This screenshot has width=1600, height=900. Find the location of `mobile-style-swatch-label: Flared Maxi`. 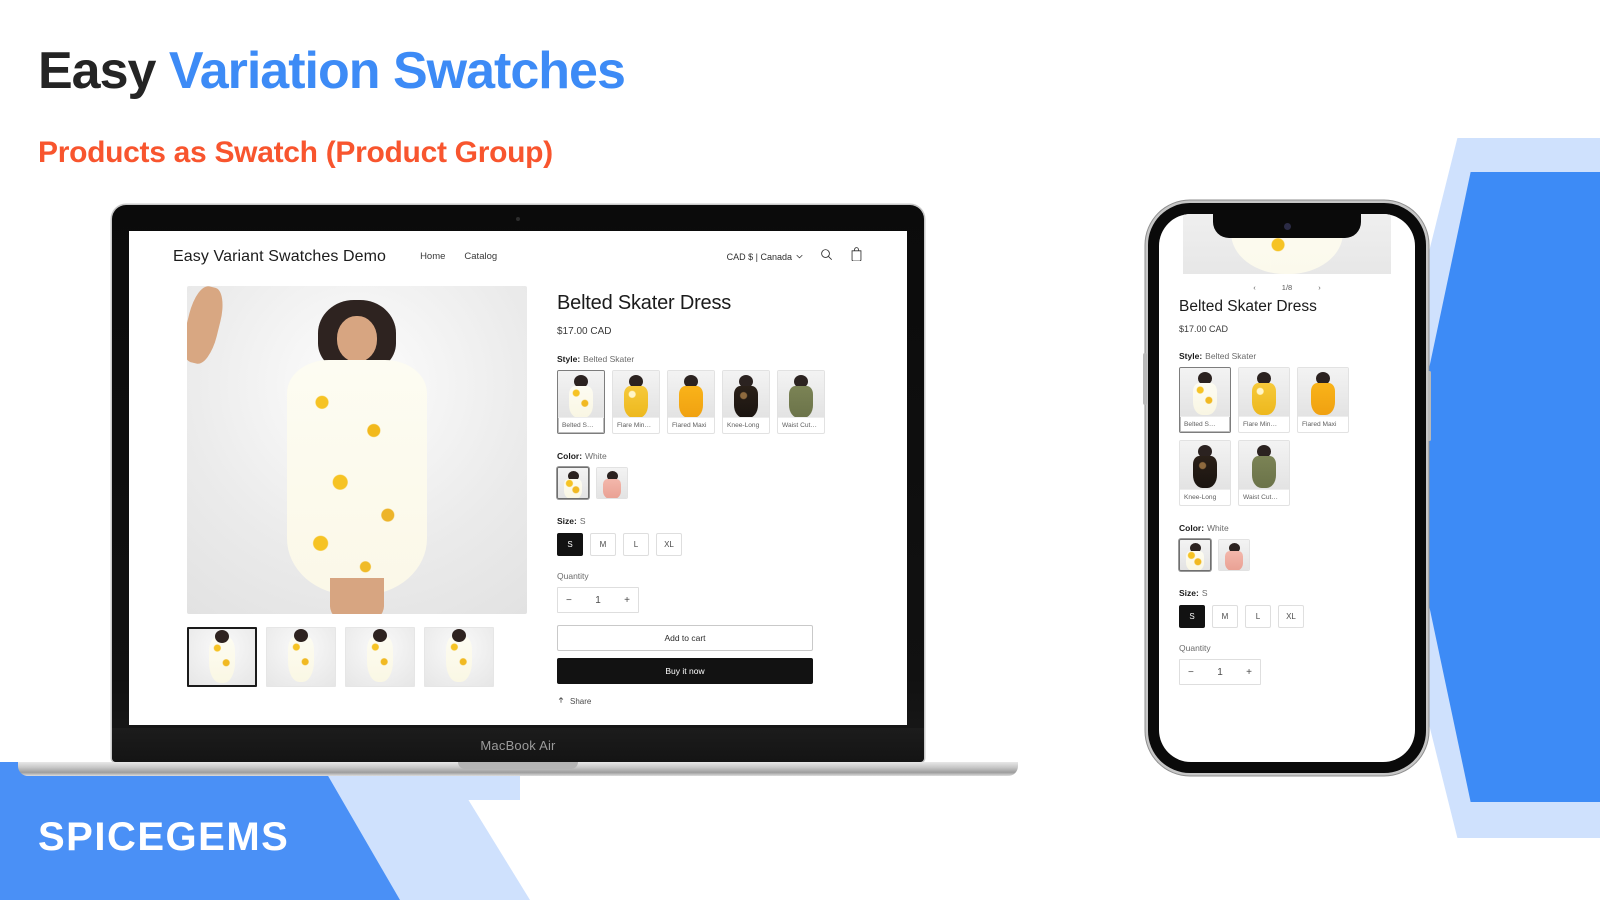

mobile-style-swatch-label: Flared Maxi is located at coordinates (1323, 424).